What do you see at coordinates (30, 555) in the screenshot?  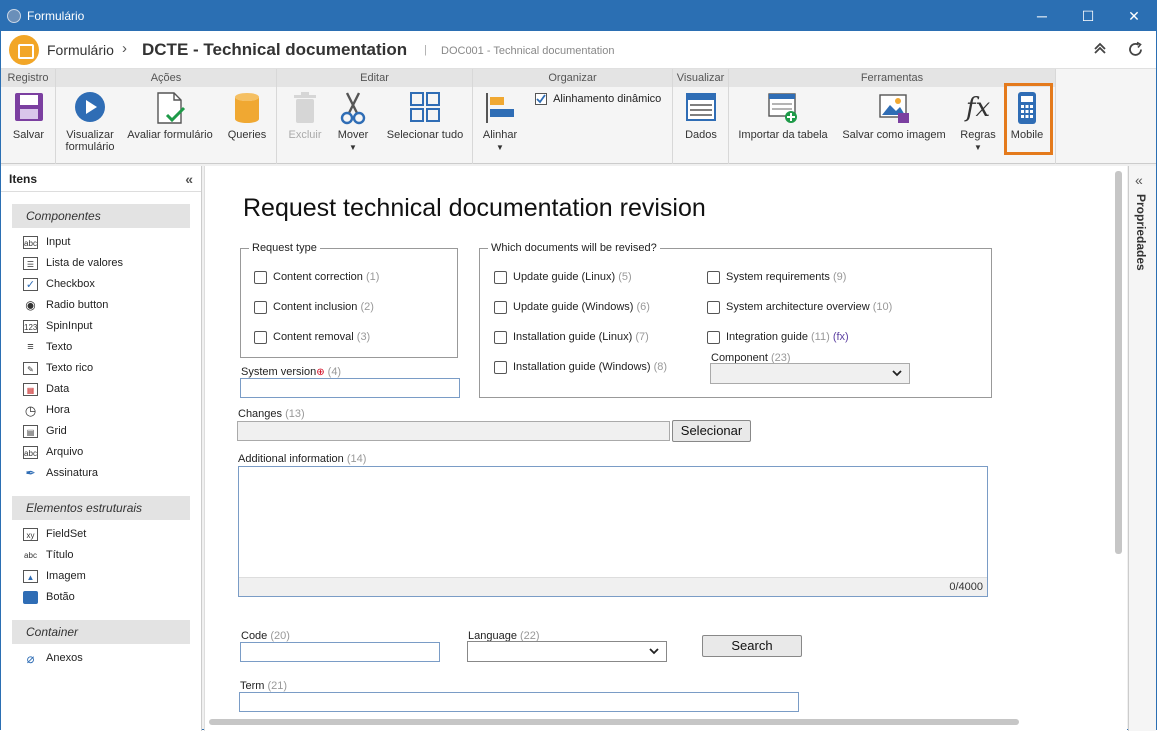 I see `title-abc-icon: abc` at bounding box center [30, 555].